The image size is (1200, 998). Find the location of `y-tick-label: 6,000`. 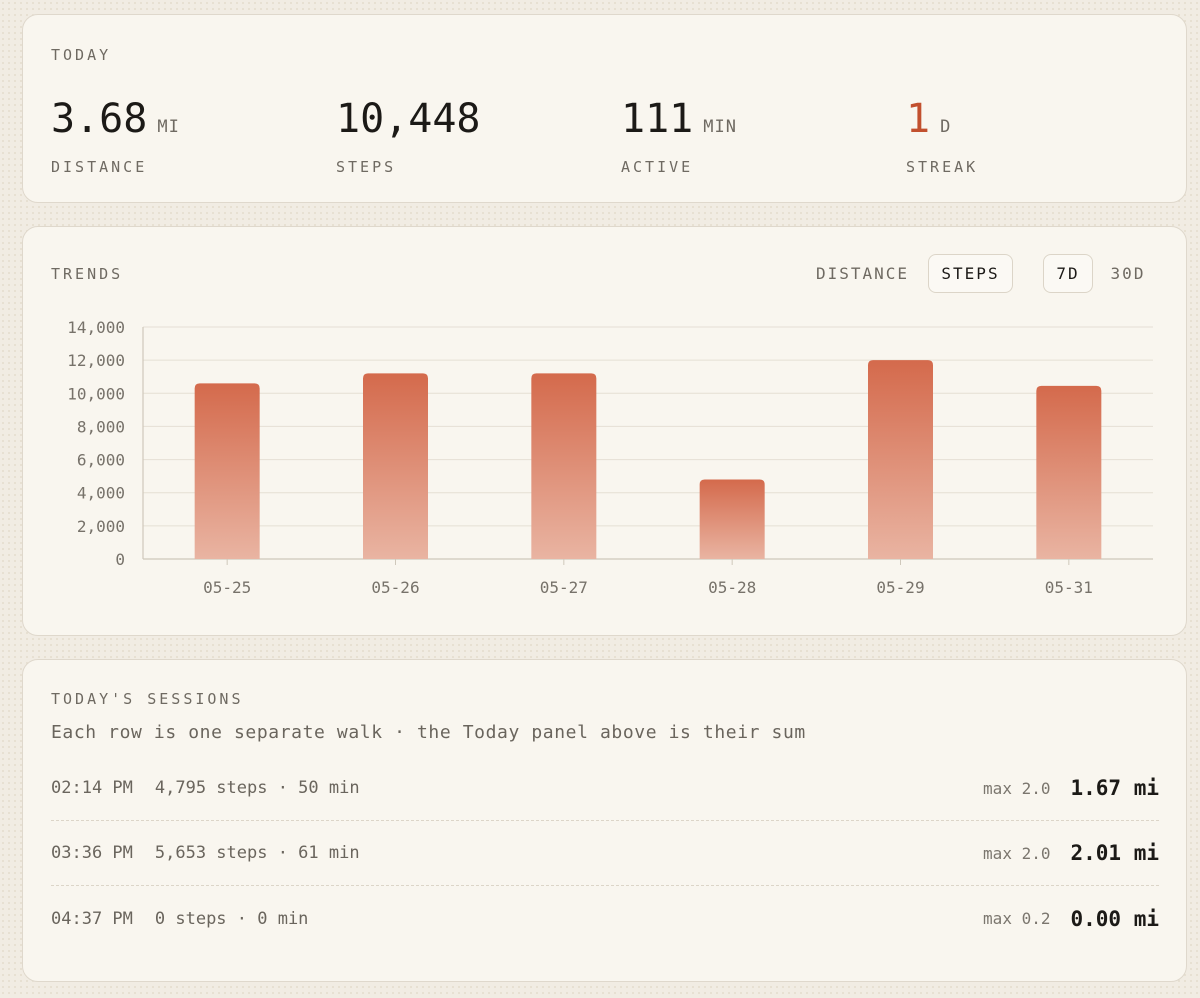

y-tick-label: 6,000 is located at coordinates (101, 460).